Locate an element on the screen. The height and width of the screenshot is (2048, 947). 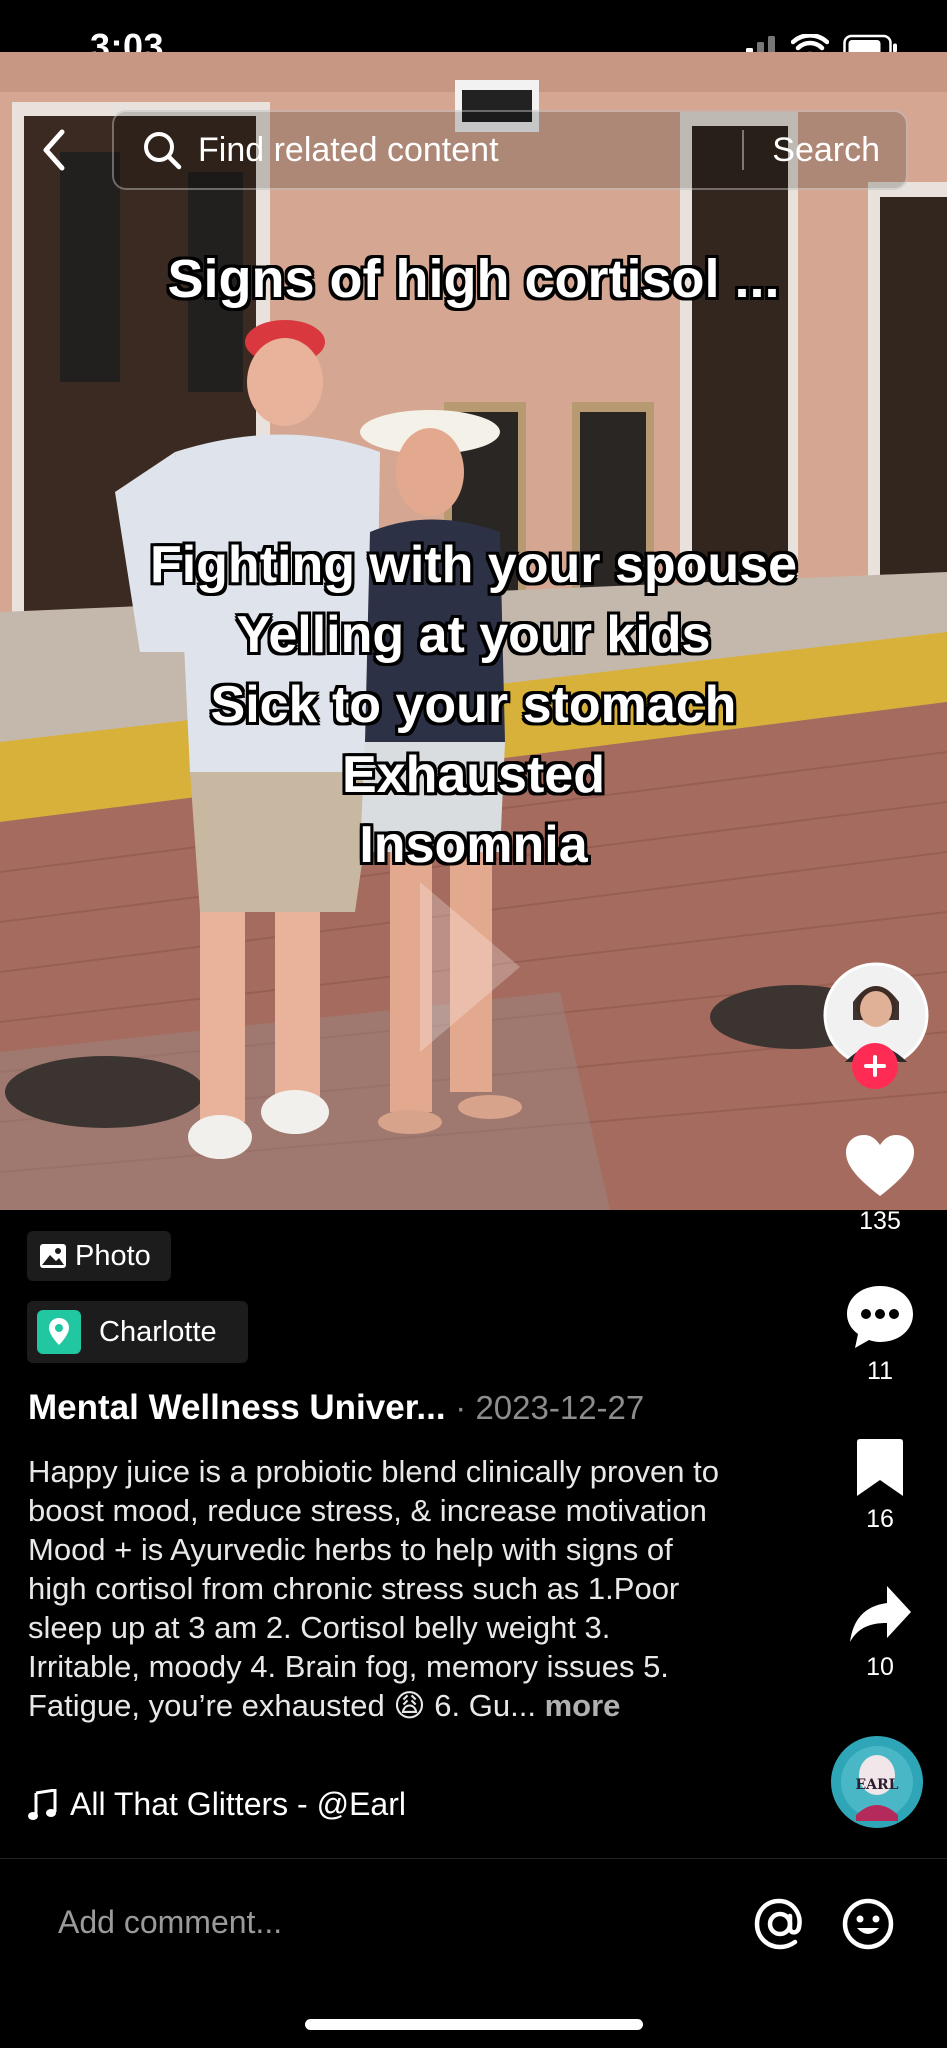
photo-badge-label: Photo is located at coordinates (113, 1255).